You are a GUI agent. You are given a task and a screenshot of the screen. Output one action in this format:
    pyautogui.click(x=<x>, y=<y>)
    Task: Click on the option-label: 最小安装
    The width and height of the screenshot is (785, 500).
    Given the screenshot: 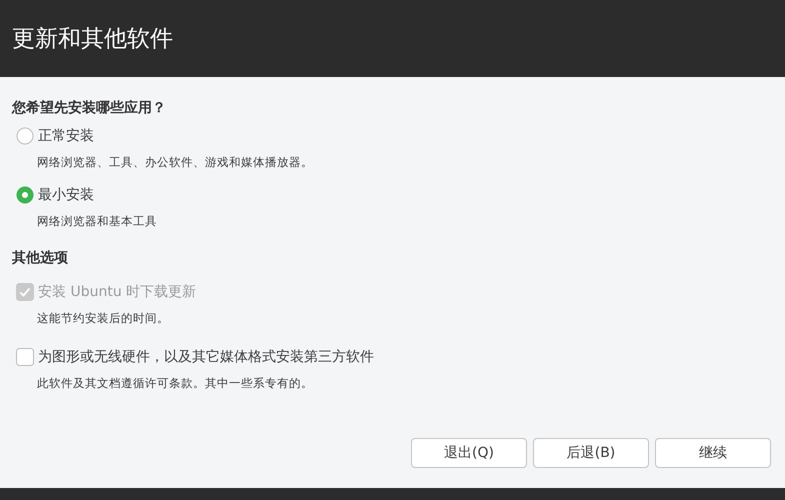 What is the action you would take?
    pyautogui.click(x=66, y=195)
    